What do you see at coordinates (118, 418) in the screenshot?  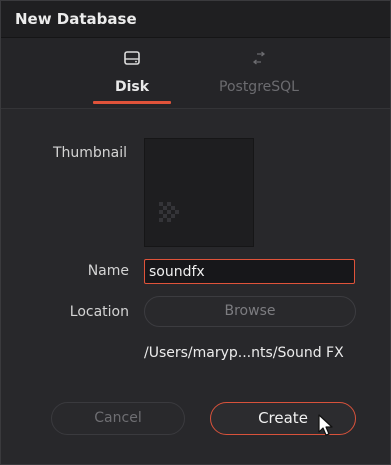 I see `cancel-button: Cancel` at bounding box center [118, 418].